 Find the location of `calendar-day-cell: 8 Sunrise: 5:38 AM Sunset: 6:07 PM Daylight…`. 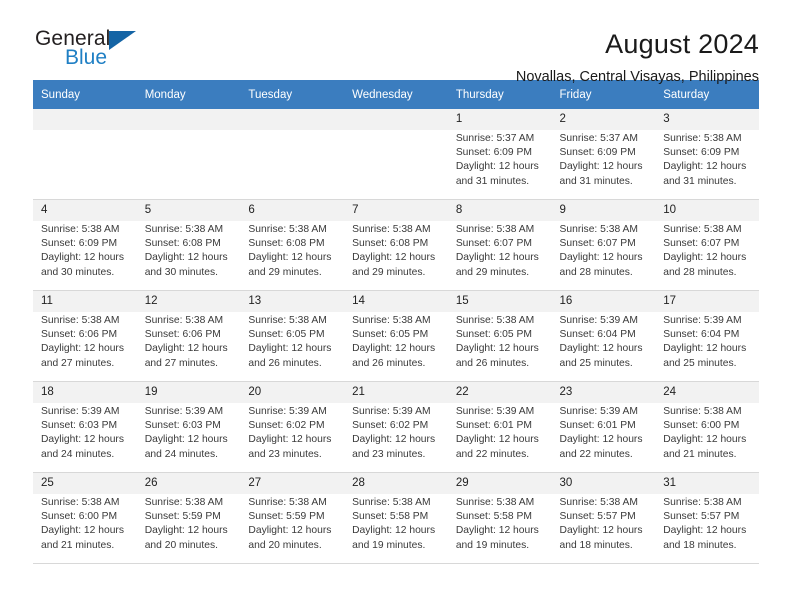

calendar-day-cell: 8 Sunrise: 5:38 AM Sunset: 6:07 PM Daylight… is located at coordinates (499, 245).